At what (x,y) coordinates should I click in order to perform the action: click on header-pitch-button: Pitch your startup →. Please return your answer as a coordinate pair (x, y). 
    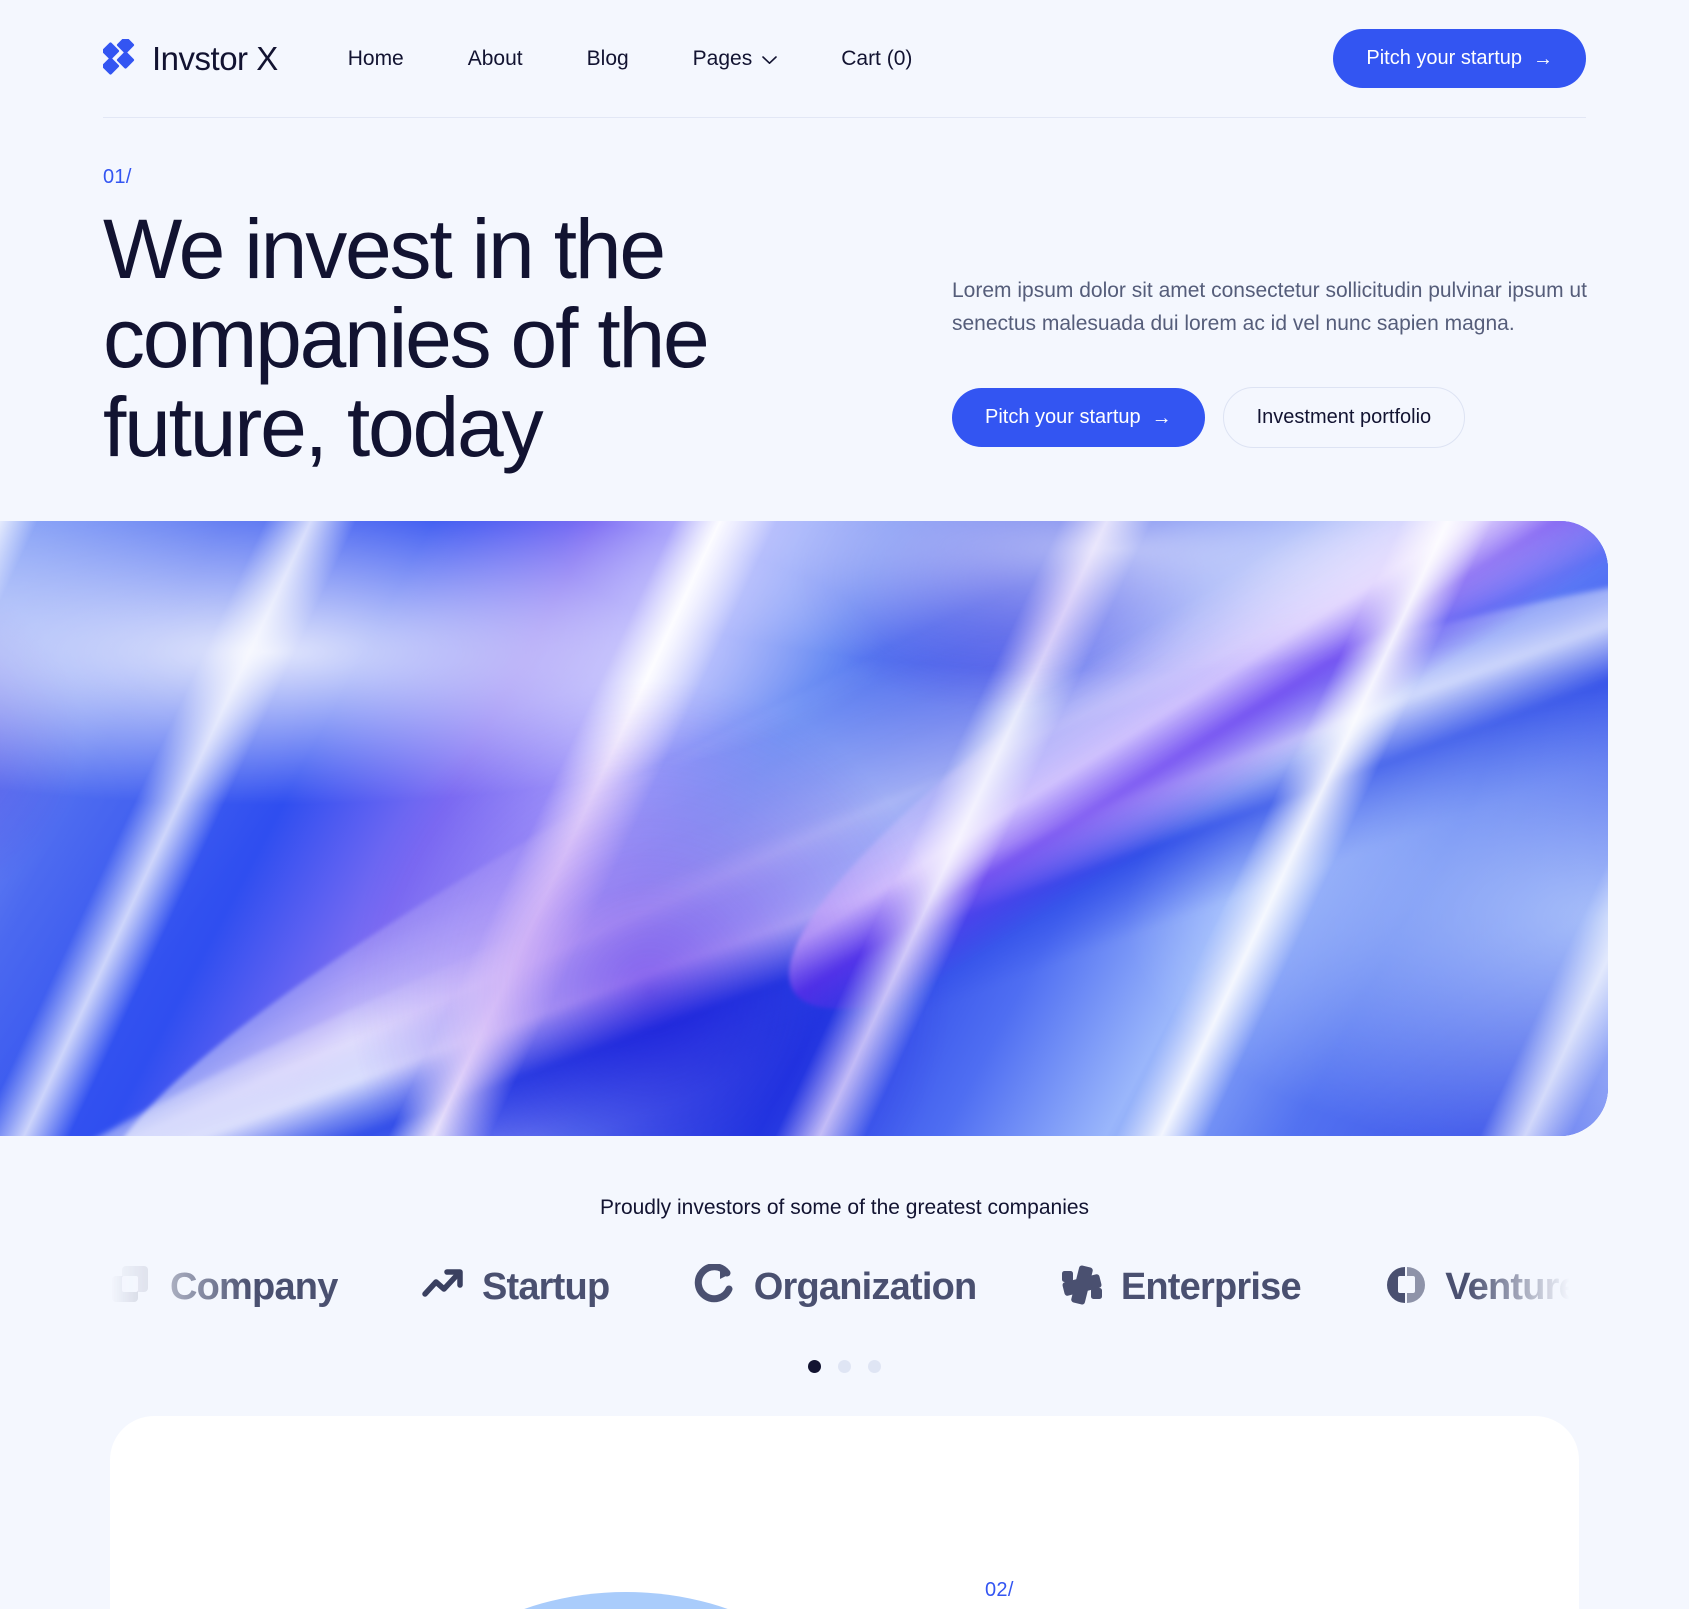
    Looking at the image, I should click on (1459, 58).